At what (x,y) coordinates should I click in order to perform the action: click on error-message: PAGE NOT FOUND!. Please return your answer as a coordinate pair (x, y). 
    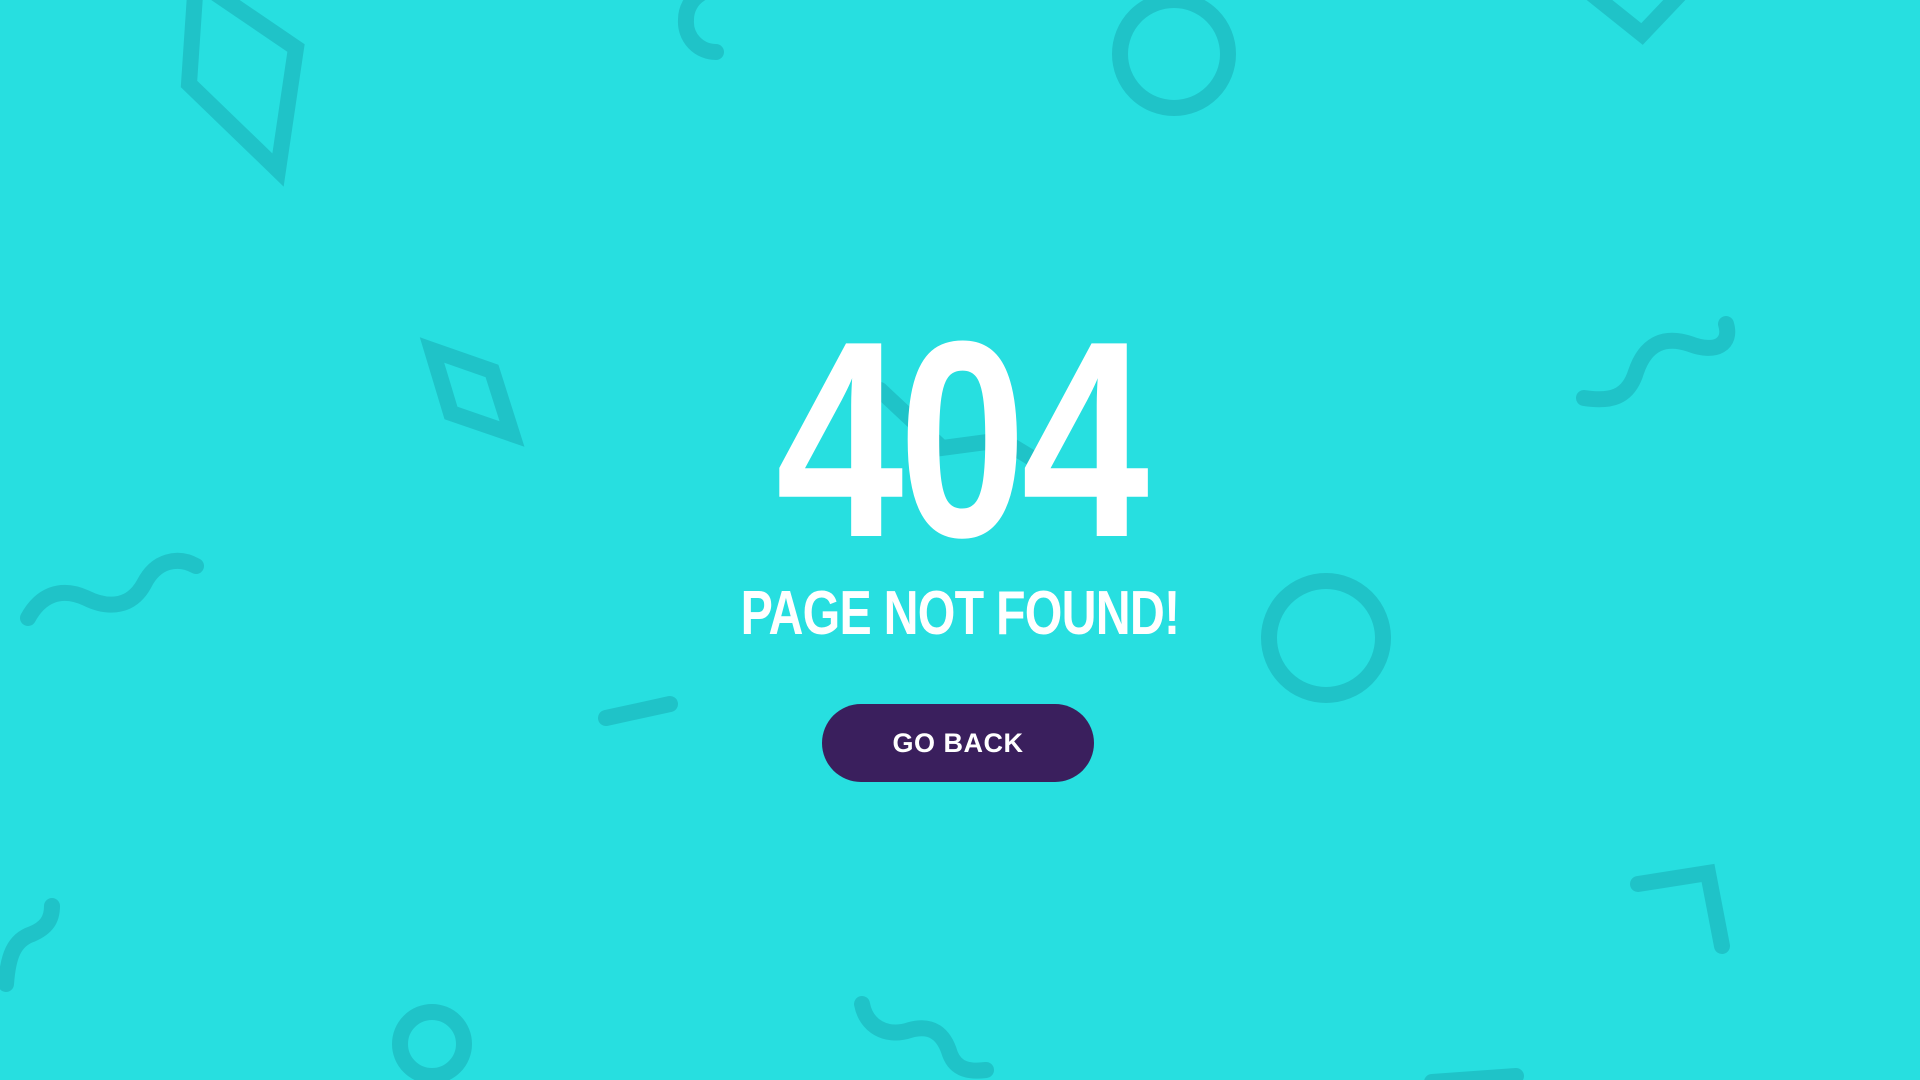
    Looking at the image, I should click on (960, 613).